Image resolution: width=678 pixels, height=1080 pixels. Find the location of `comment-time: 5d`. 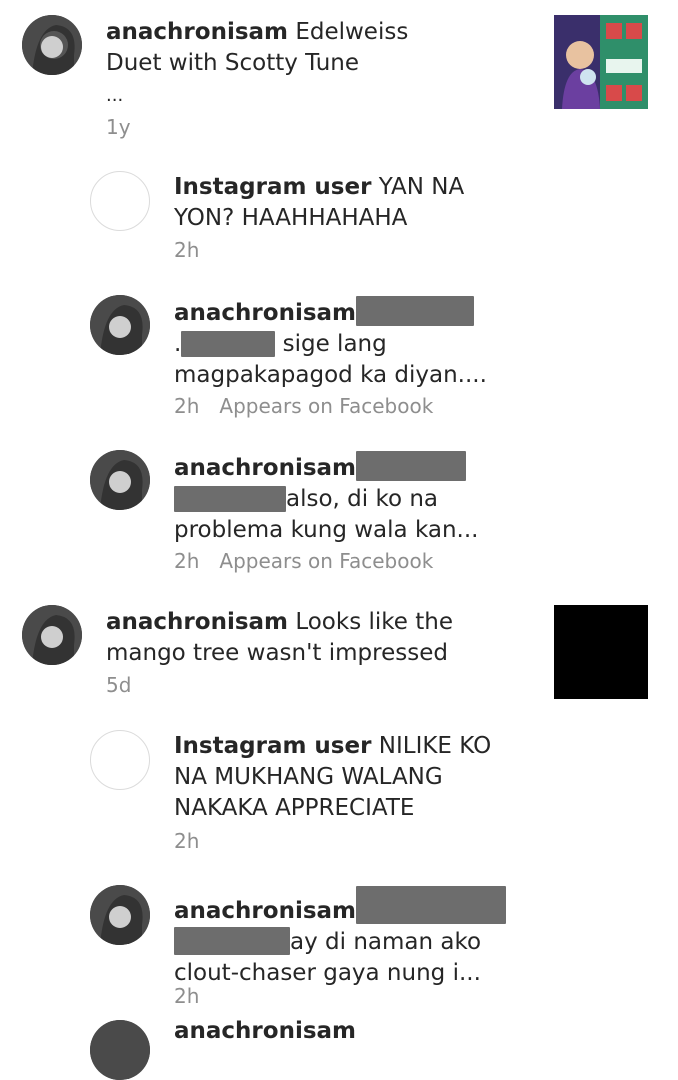

comment-time: 5d is located at coordinates (119, 685).